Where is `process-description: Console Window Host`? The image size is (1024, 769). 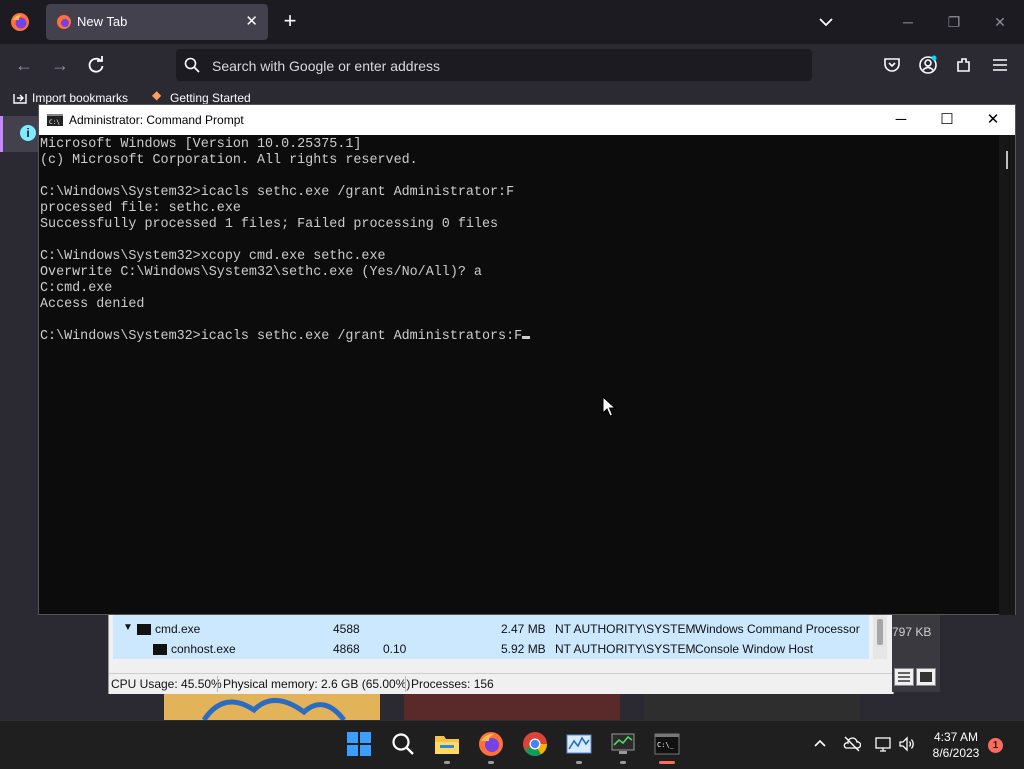 process-description: Console Window Host is located at coordinates (754, 649).